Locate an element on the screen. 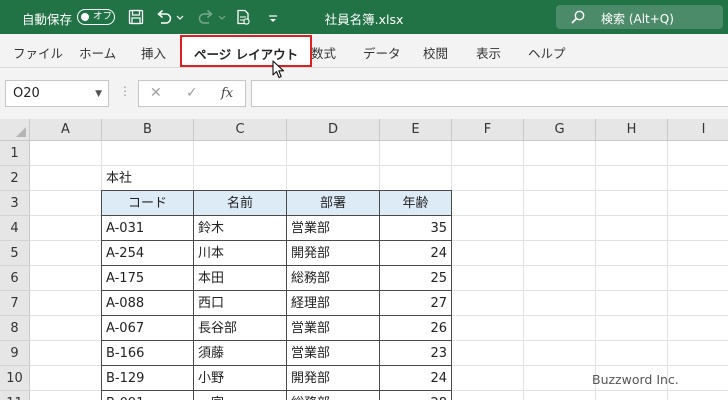  table-cell: 経理部 is located at coordinates (333, 303).